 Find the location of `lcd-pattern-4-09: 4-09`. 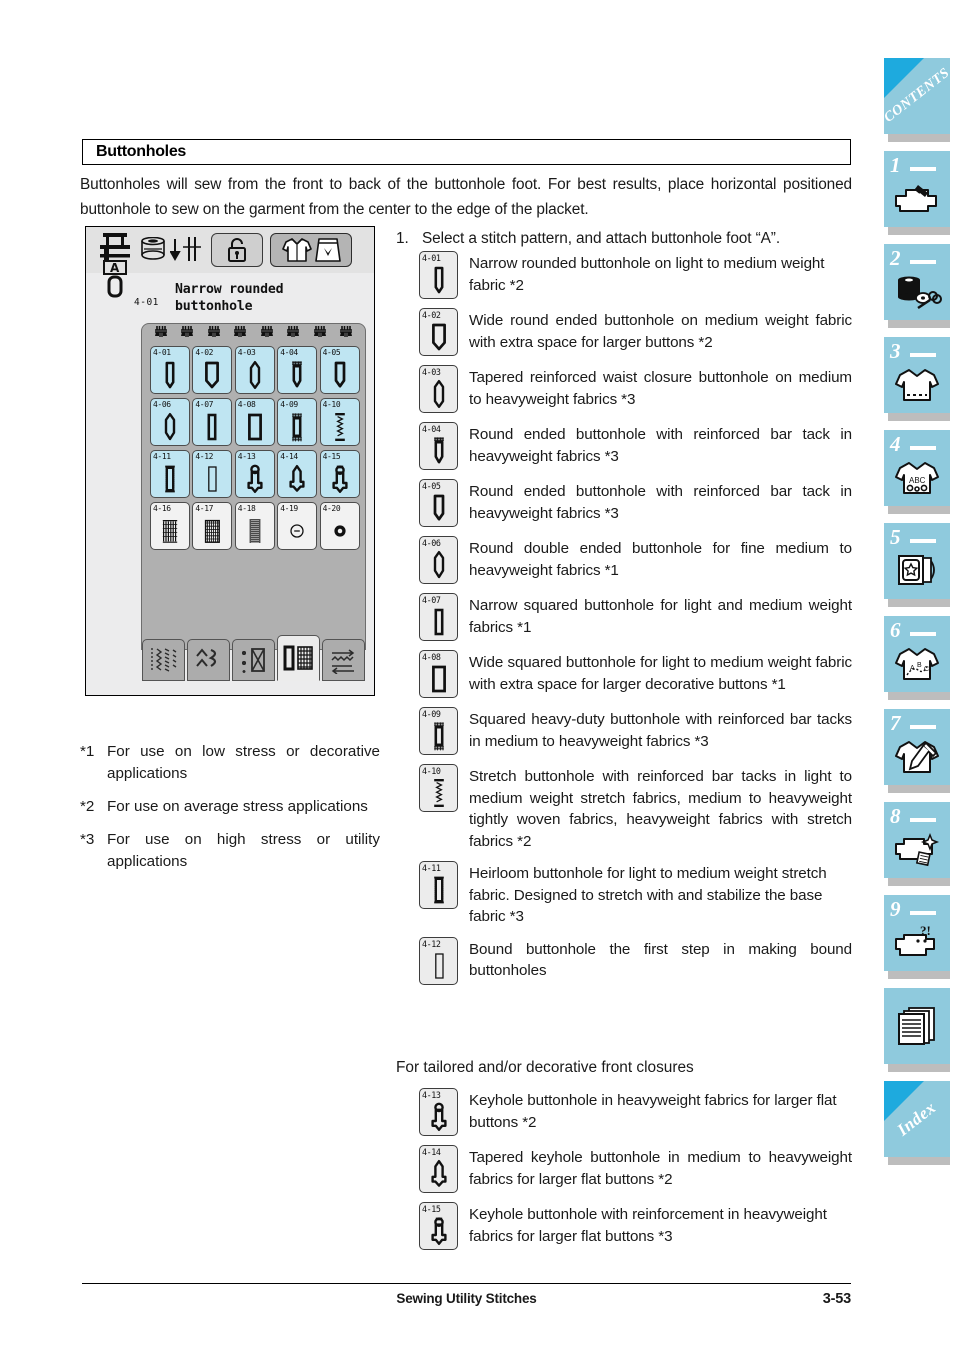

lcd-pattern-4-09: 4-09 is located at coordinates (297, 422).